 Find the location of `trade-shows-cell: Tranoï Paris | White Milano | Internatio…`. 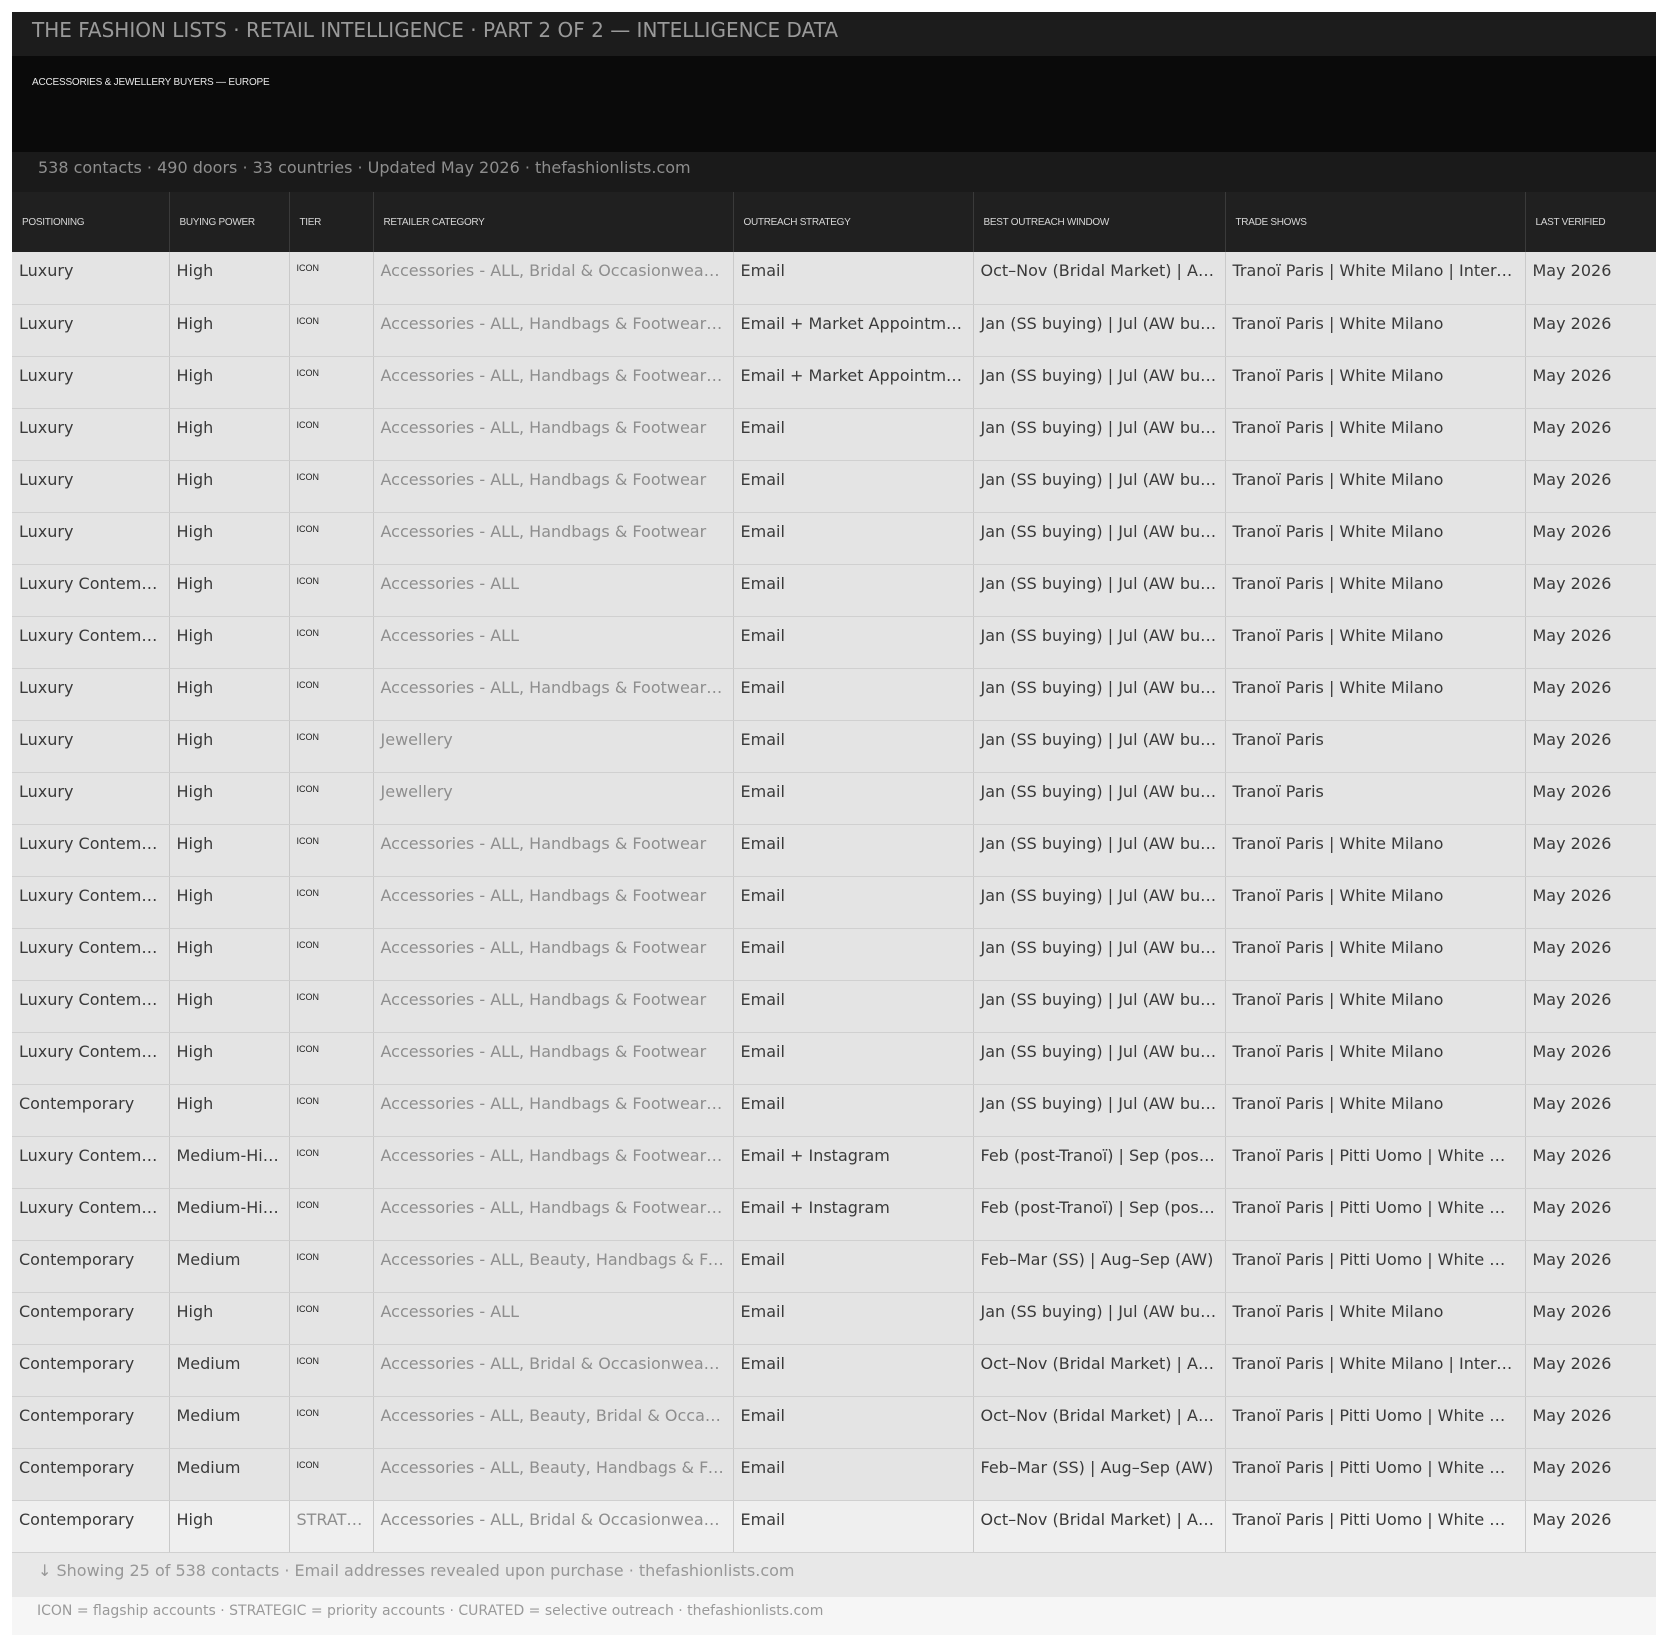

trade-shows-cell: Tranoï Paris | White Milano | Internatio… is located at coordinates (1375, 1370).